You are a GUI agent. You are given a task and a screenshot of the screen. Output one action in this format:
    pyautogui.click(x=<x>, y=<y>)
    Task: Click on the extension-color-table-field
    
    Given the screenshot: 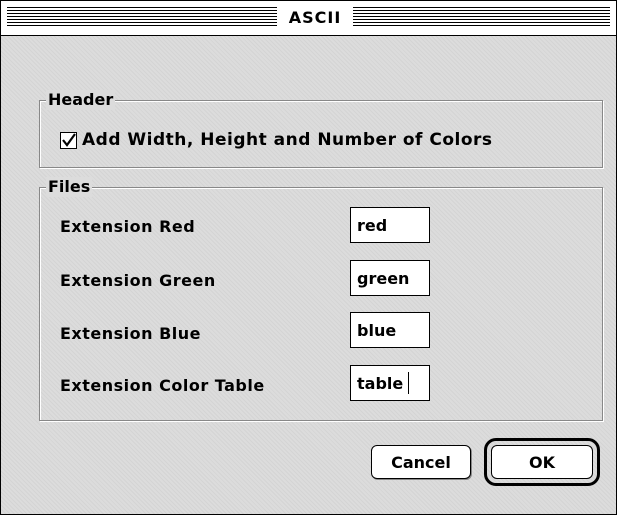 What is the action you would take?
    pyautogui.click(x=390, y=383)
    